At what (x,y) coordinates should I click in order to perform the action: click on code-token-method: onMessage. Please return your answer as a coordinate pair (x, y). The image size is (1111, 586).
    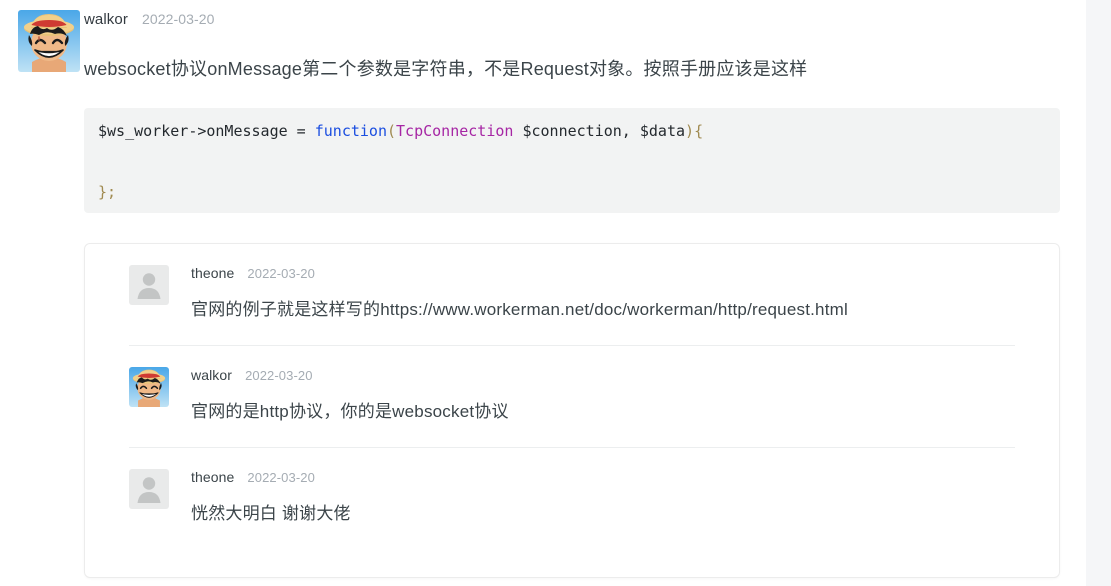
    Looking at the image, I should click on (247, 131).